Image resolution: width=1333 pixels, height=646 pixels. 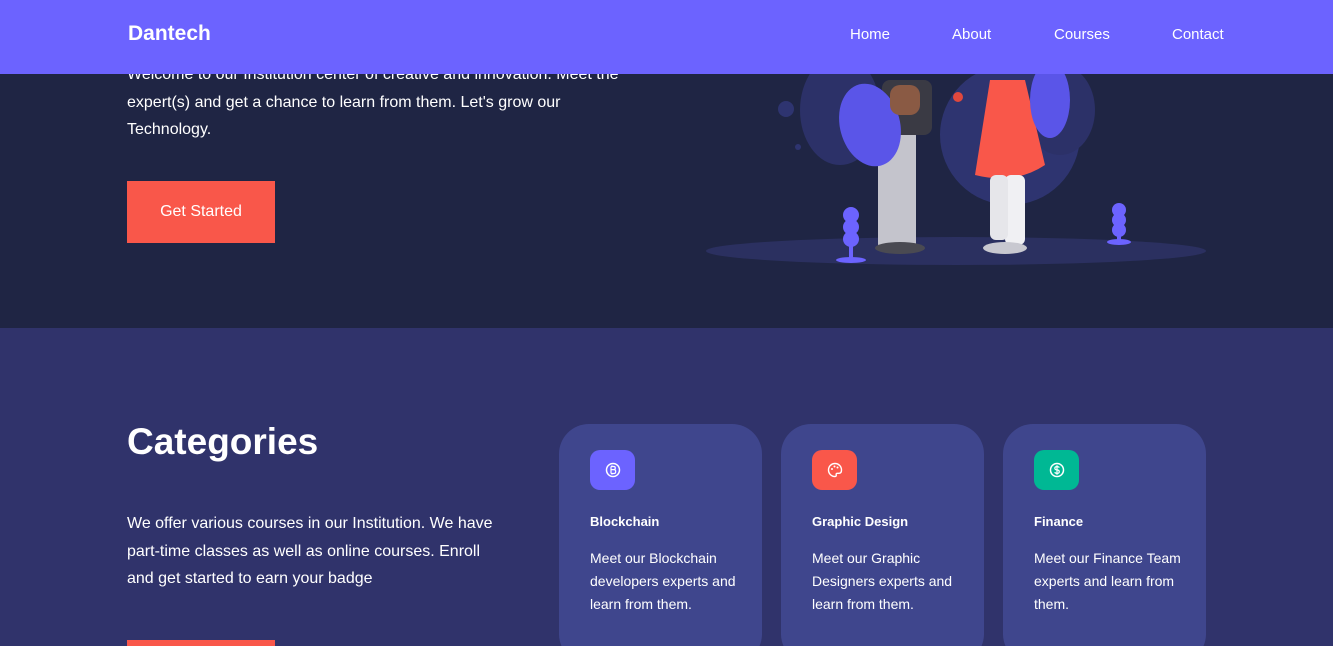 I want to click on get-started-button: Get Started, so click(x=201, y=212).